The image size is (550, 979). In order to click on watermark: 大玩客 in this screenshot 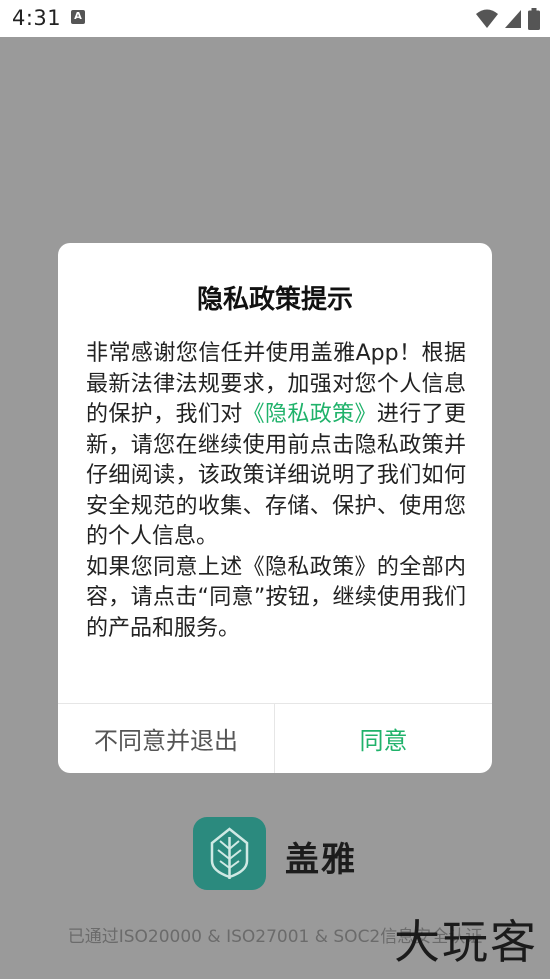, I will do `click(466, 942)`.